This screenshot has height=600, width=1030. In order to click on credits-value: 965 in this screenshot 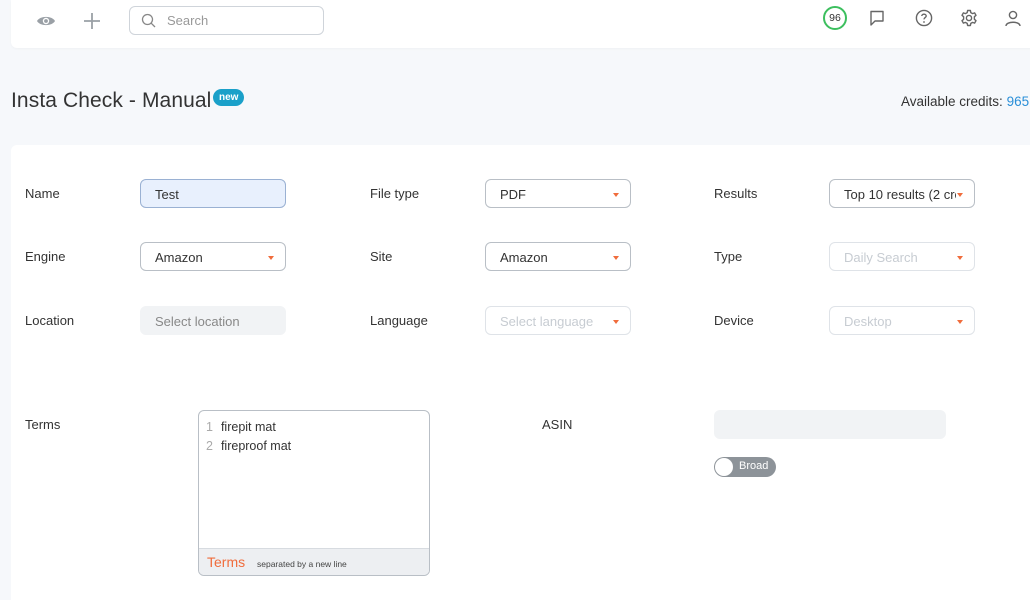, I will do `click(1018, 101)`.